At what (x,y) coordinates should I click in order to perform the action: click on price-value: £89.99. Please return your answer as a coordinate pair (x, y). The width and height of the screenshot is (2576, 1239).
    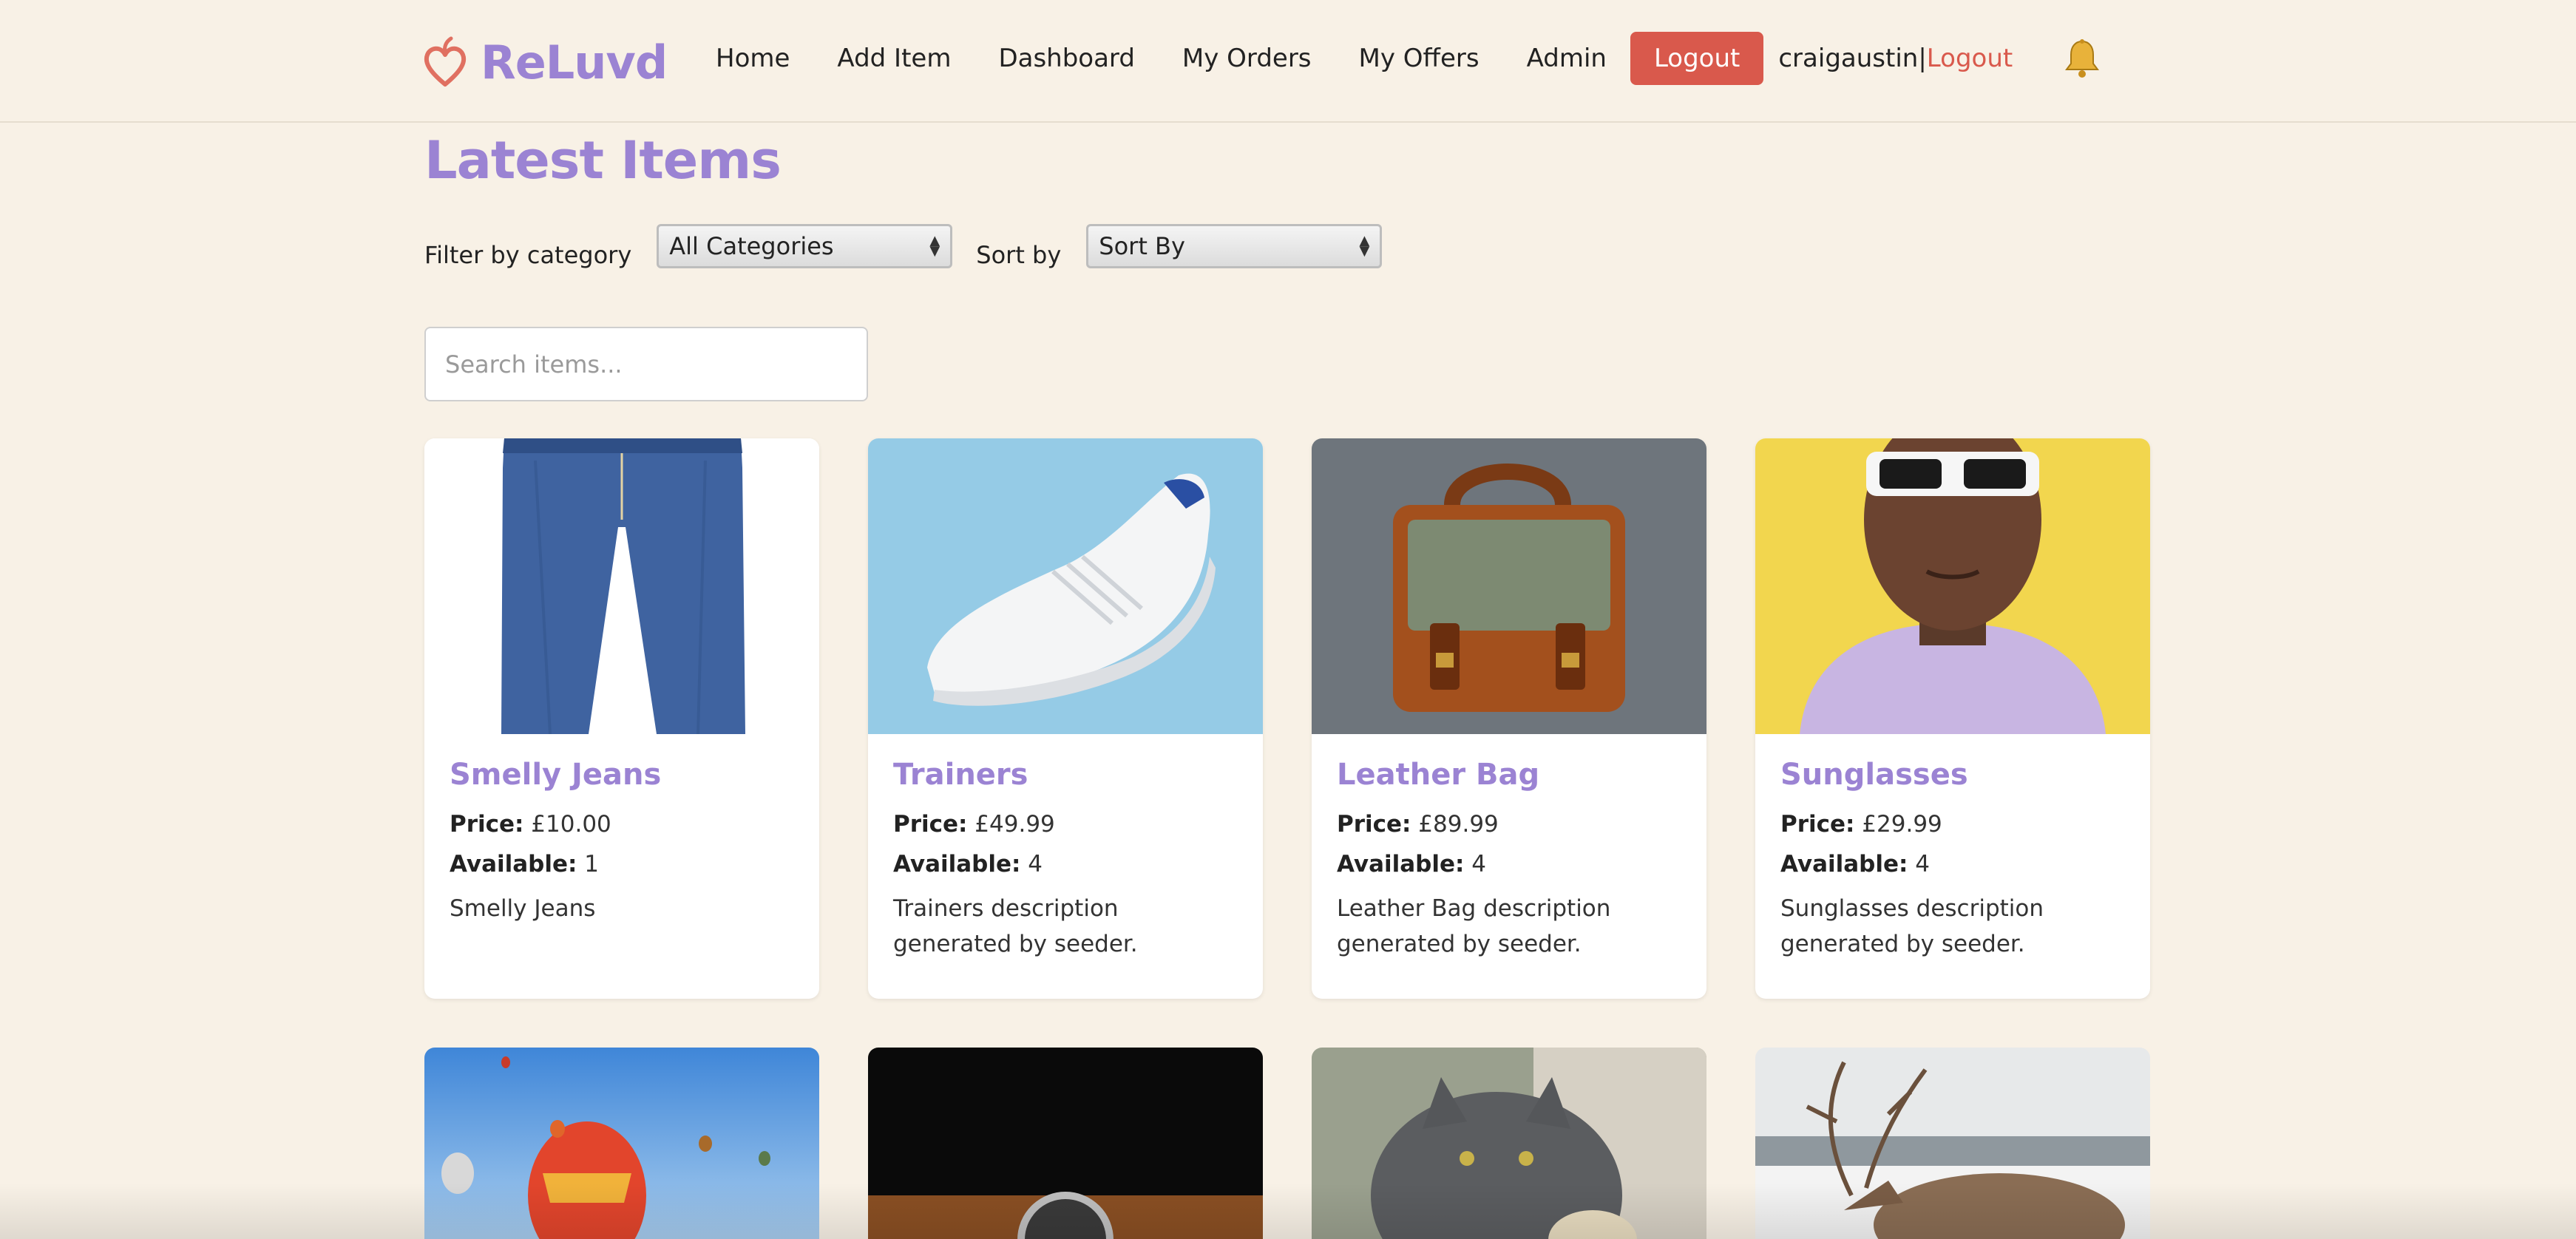
    Looking at the image, I should click on (1458, 824).